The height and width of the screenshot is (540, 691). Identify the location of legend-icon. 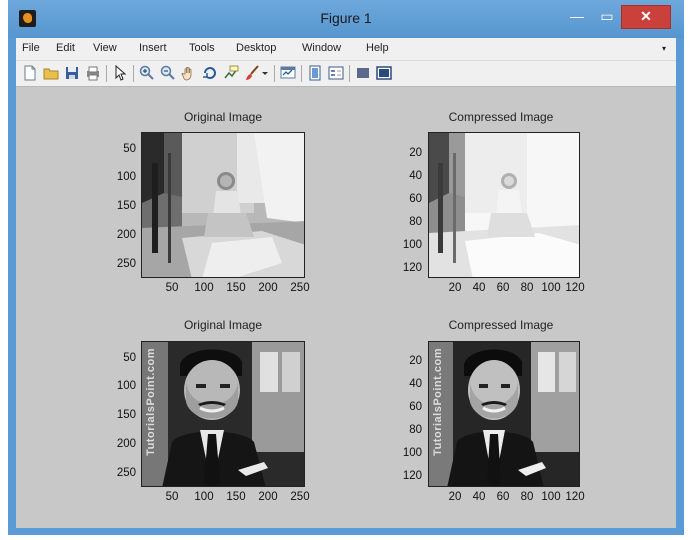
(336, 73).